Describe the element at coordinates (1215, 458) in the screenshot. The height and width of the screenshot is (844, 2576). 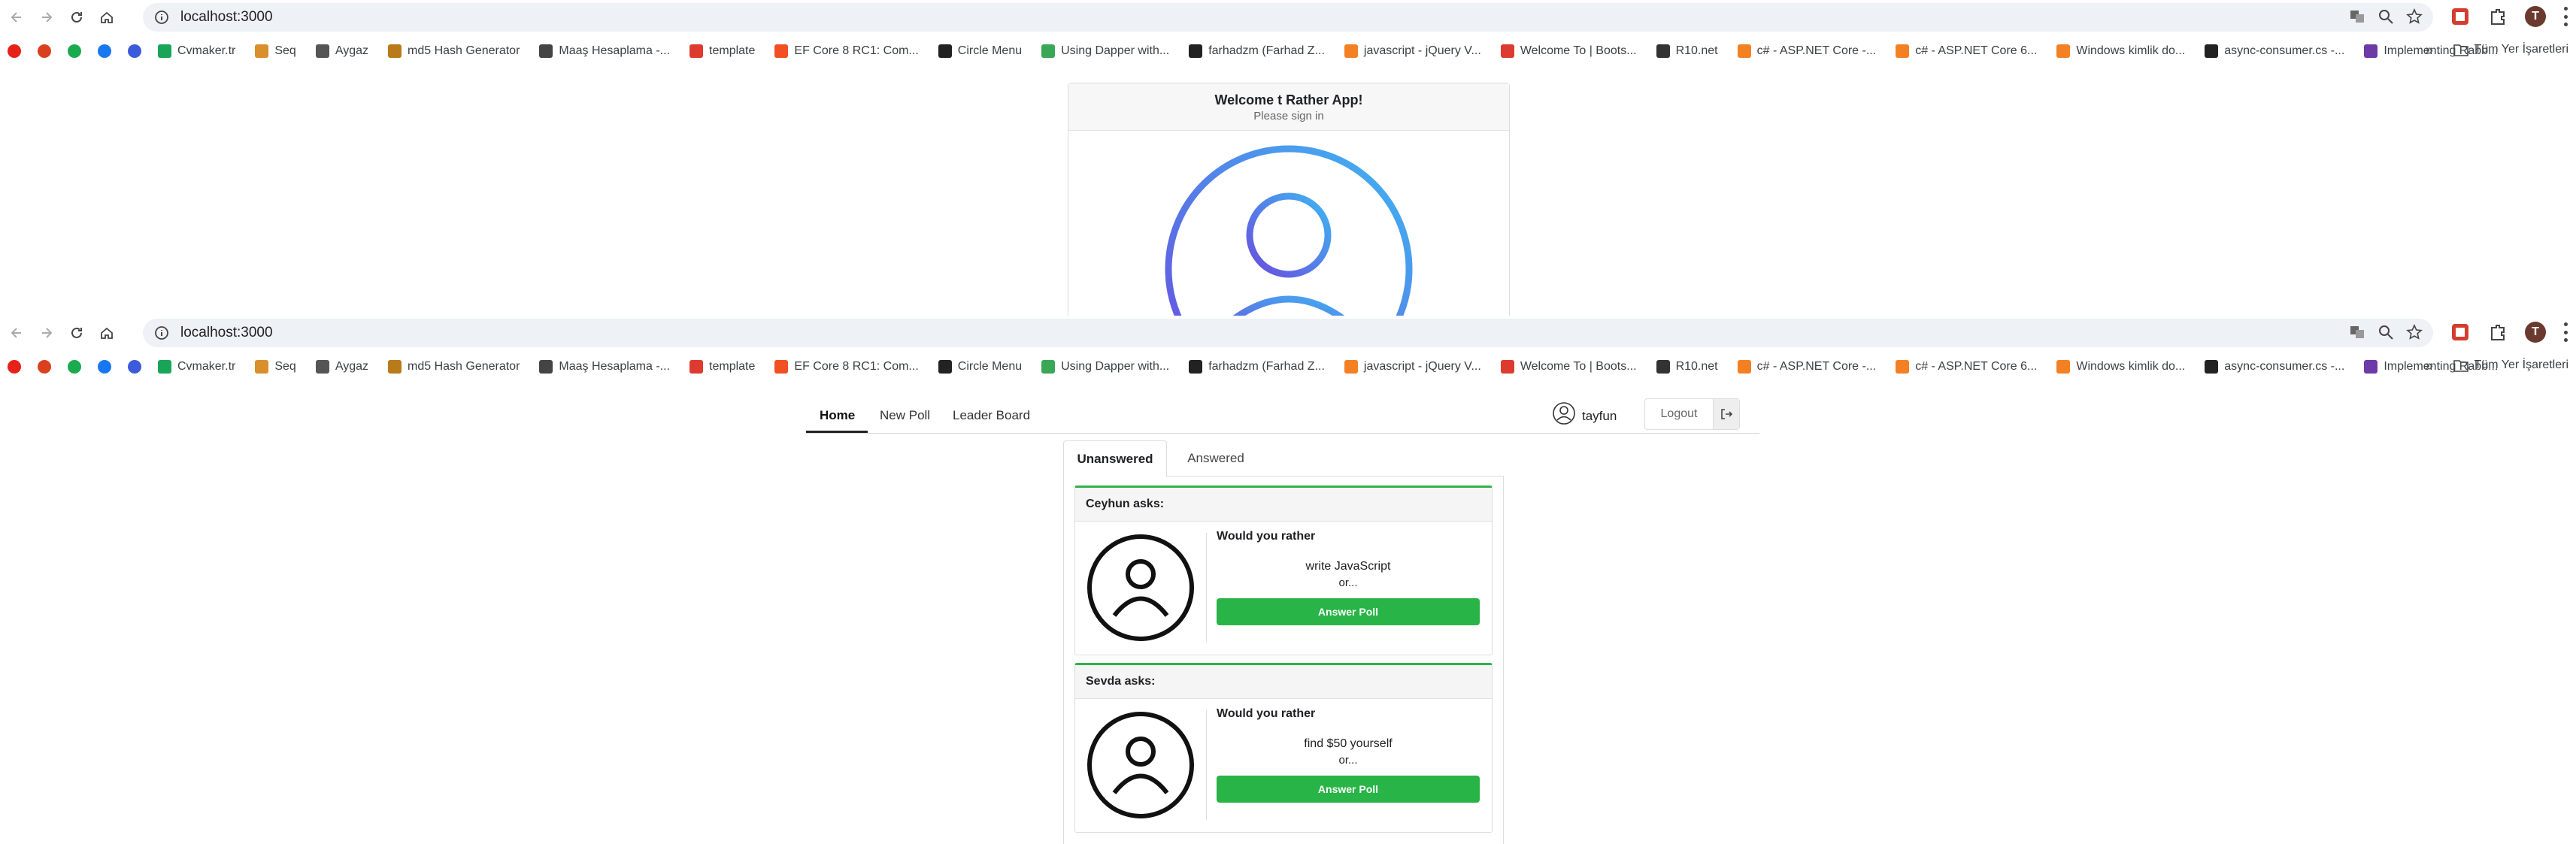
I see `tab-answered: Answered` at that location.